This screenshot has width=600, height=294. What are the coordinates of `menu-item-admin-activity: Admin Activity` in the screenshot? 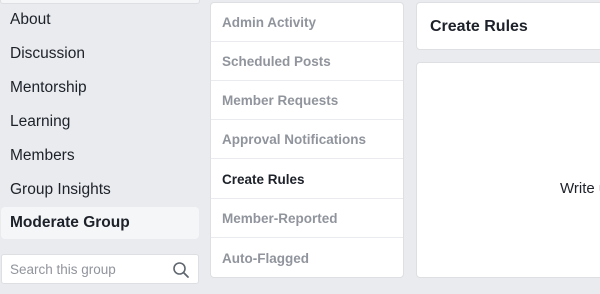 It's located at (307, 22).